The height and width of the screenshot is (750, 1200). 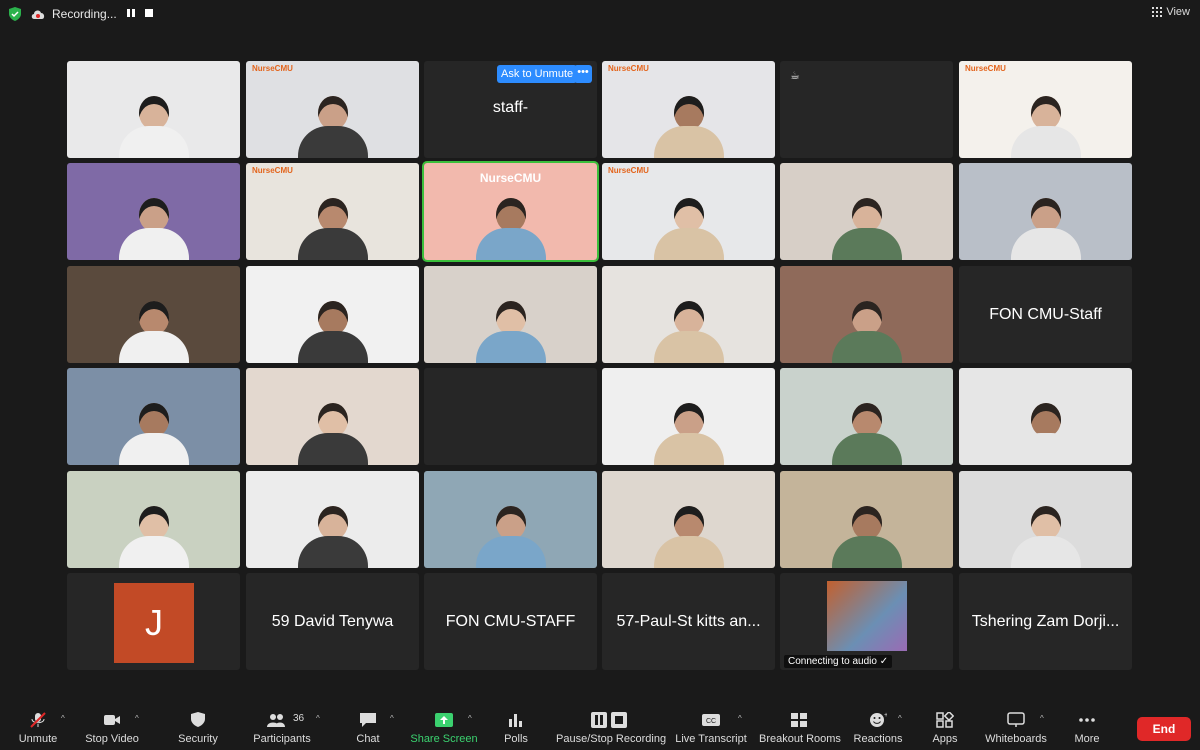 I want to click on participants-icon, so click(x=275, y=720).